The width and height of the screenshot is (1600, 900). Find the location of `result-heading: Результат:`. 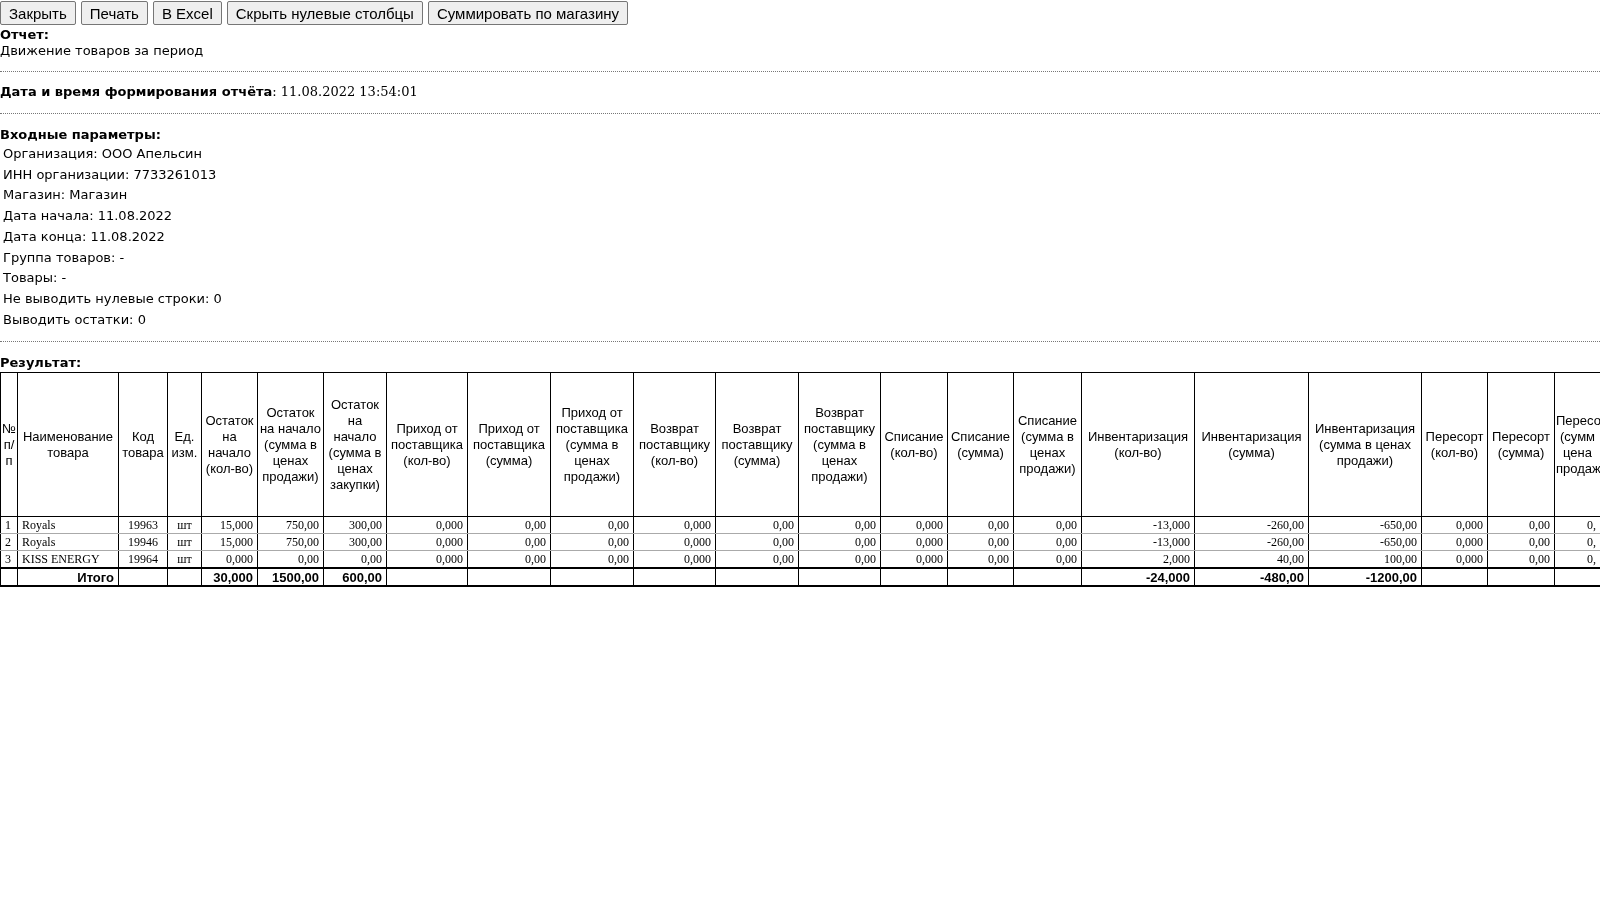

result-heading: Результат: is located at coordinates (41, 363).